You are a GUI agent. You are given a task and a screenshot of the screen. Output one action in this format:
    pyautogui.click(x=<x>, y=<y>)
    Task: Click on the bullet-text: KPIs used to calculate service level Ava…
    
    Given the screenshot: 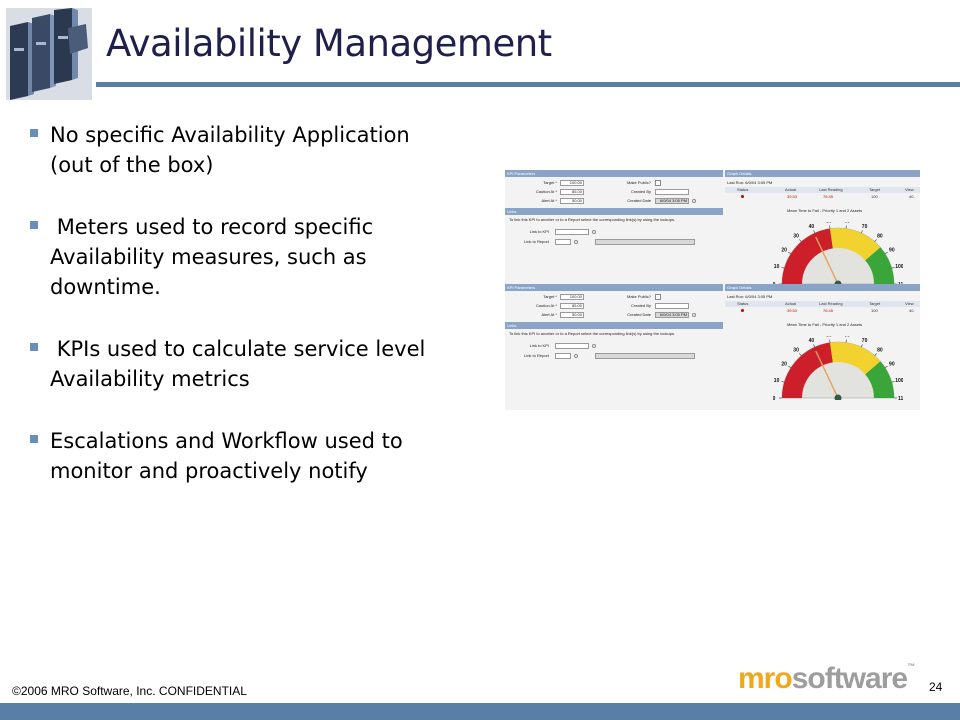 What is the action you would take?
    pyautogui.click(x=241, y=364)
    